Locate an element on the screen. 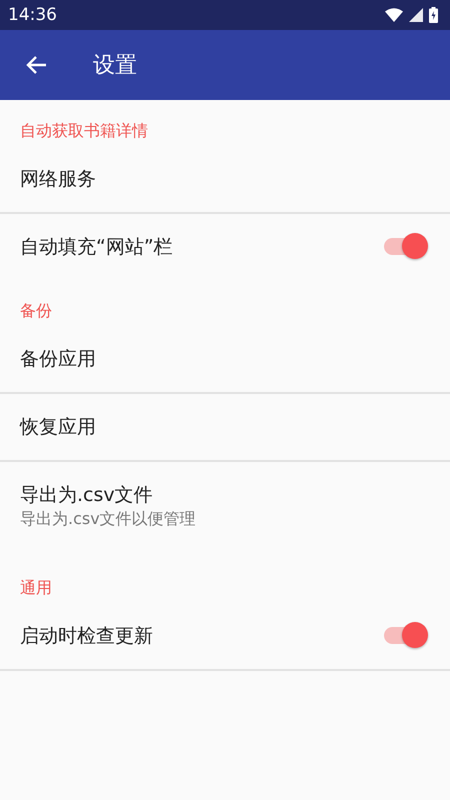  item-title: 启动时检查更新 is located at coordinates (87, 636).